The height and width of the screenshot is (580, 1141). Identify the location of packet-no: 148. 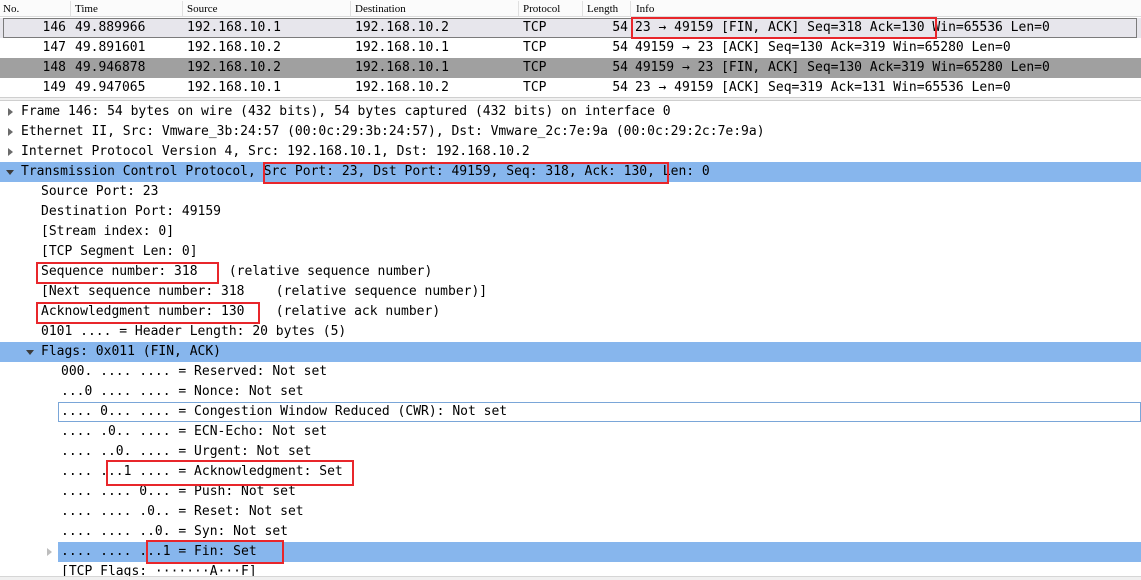
(54, 67).